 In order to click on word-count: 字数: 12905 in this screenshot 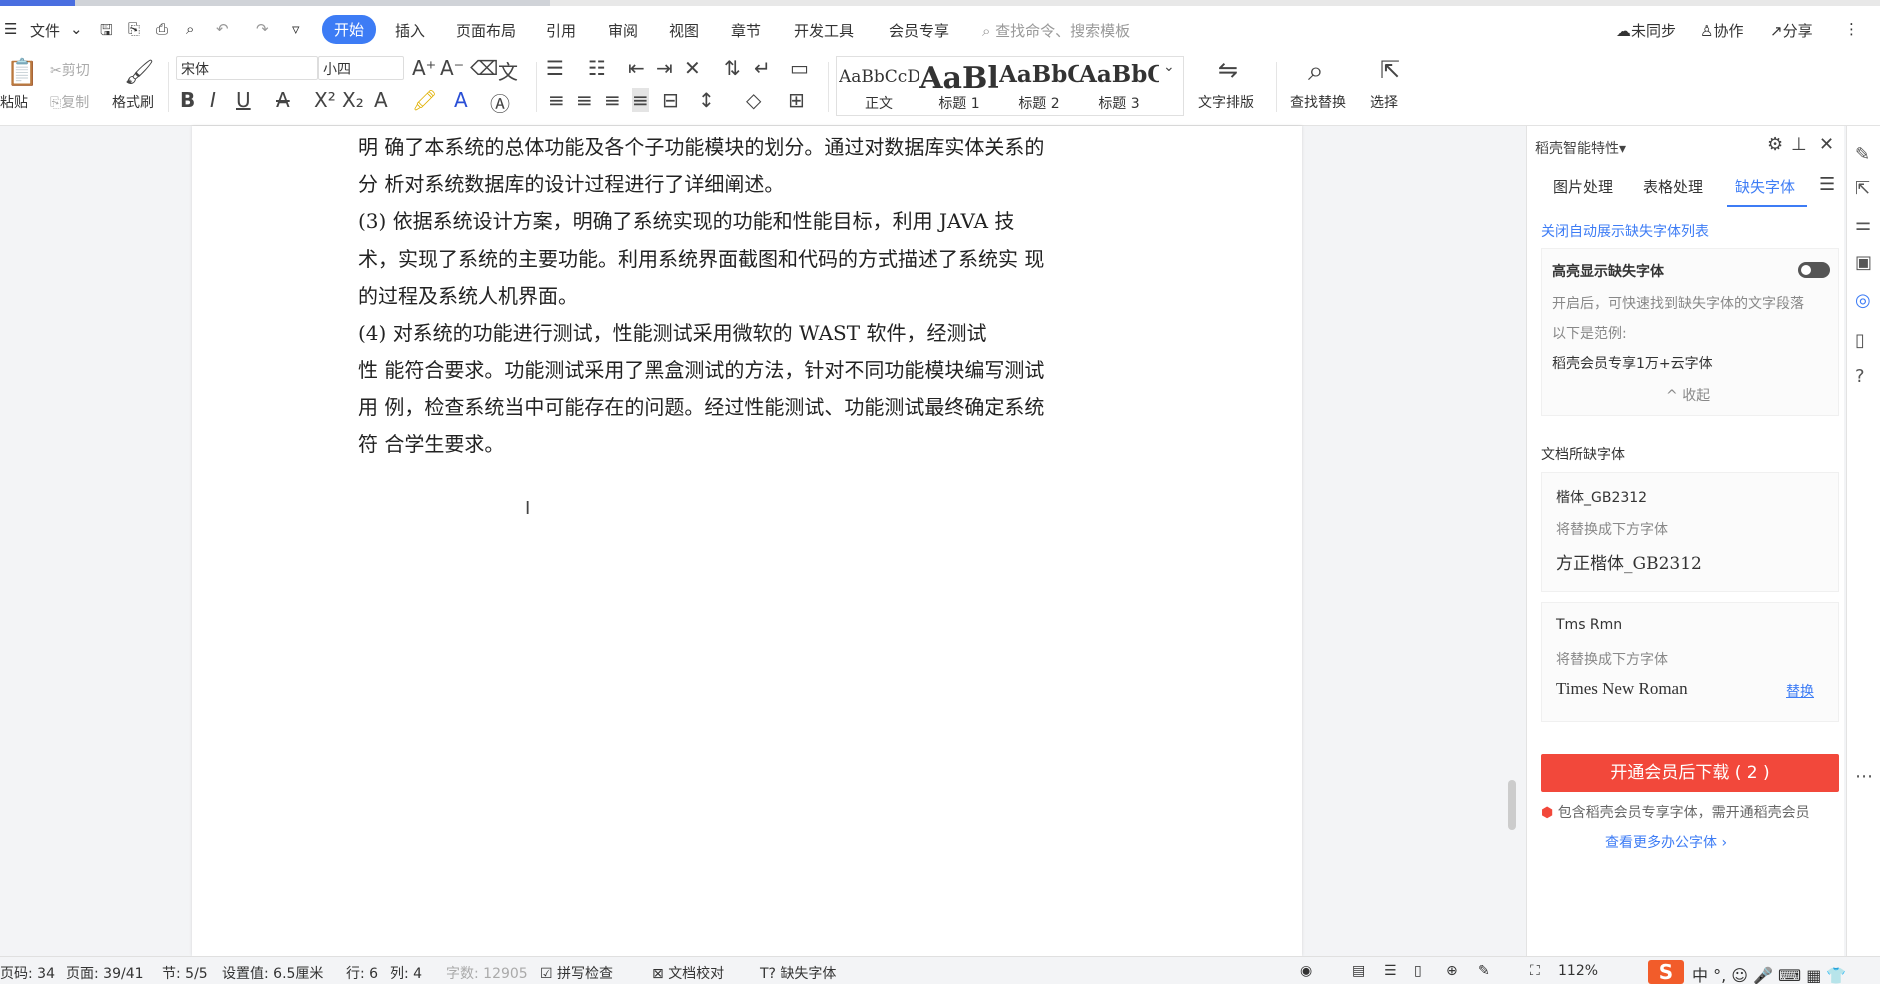, I will do `click(487, 973)`.